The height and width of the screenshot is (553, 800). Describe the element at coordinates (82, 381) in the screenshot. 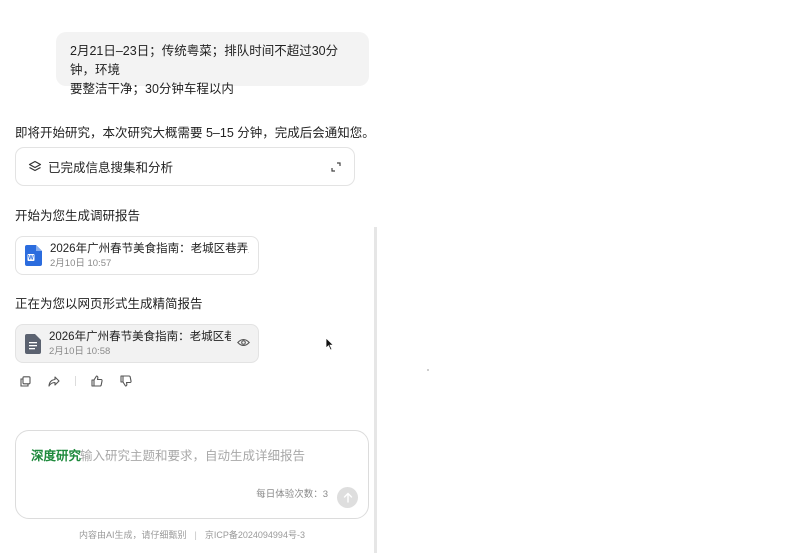

I see `message-actions` at that location.